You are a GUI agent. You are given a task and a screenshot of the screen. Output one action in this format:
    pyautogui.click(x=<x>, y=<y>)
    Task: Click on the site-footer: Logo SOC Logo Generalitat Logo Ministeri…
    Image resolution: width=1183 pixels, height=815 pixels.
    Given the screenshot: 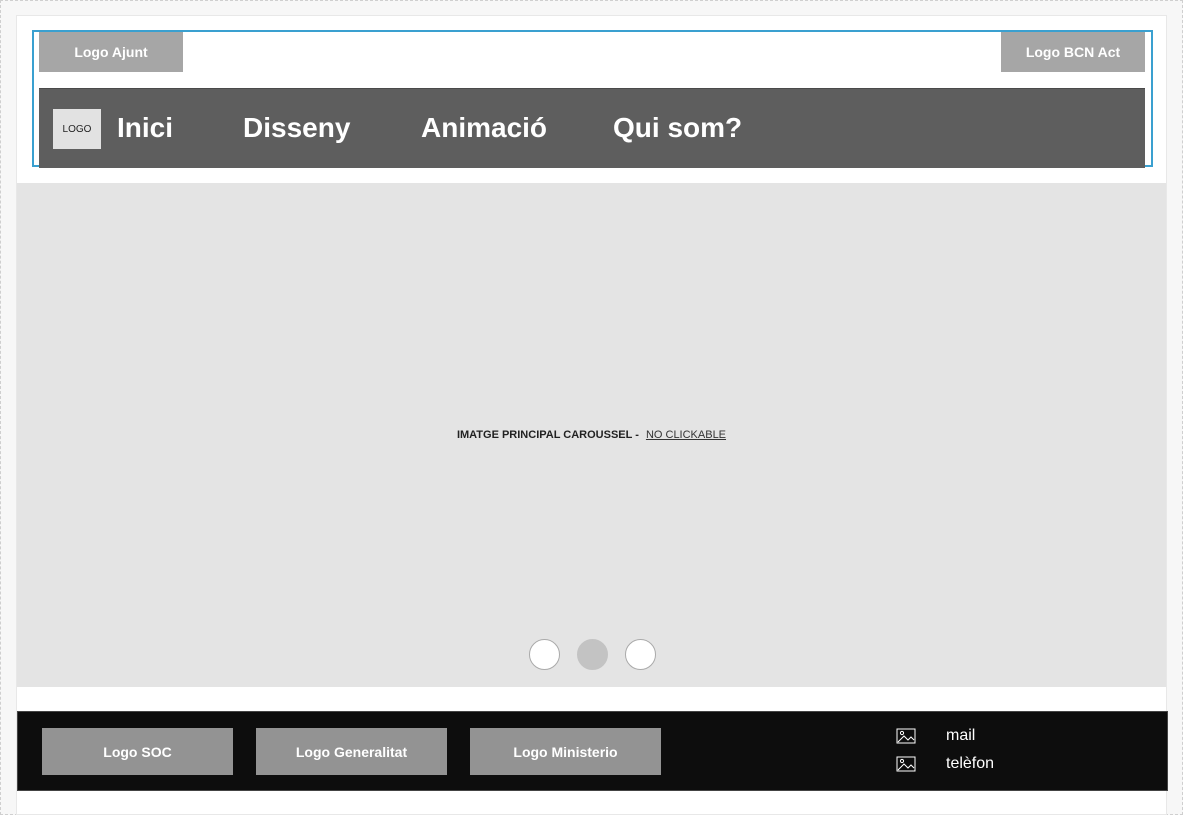 What is the action you would take?
    pyautogui.click(x=592, y=751)
    